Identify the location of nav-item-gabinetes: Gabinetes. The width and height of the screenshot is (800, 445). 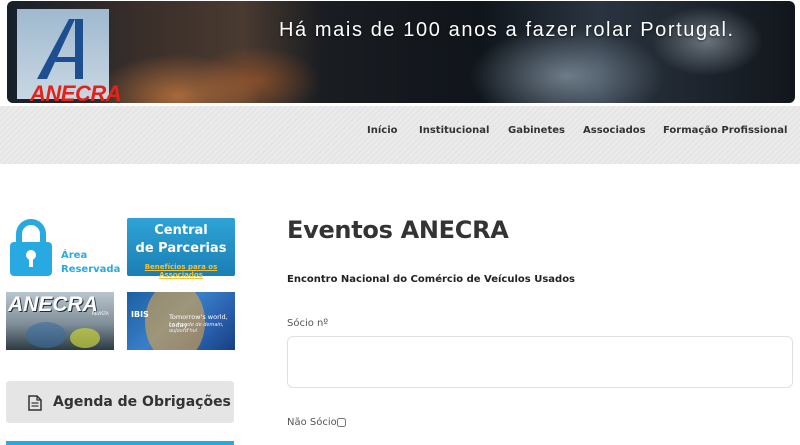
(536, 130).